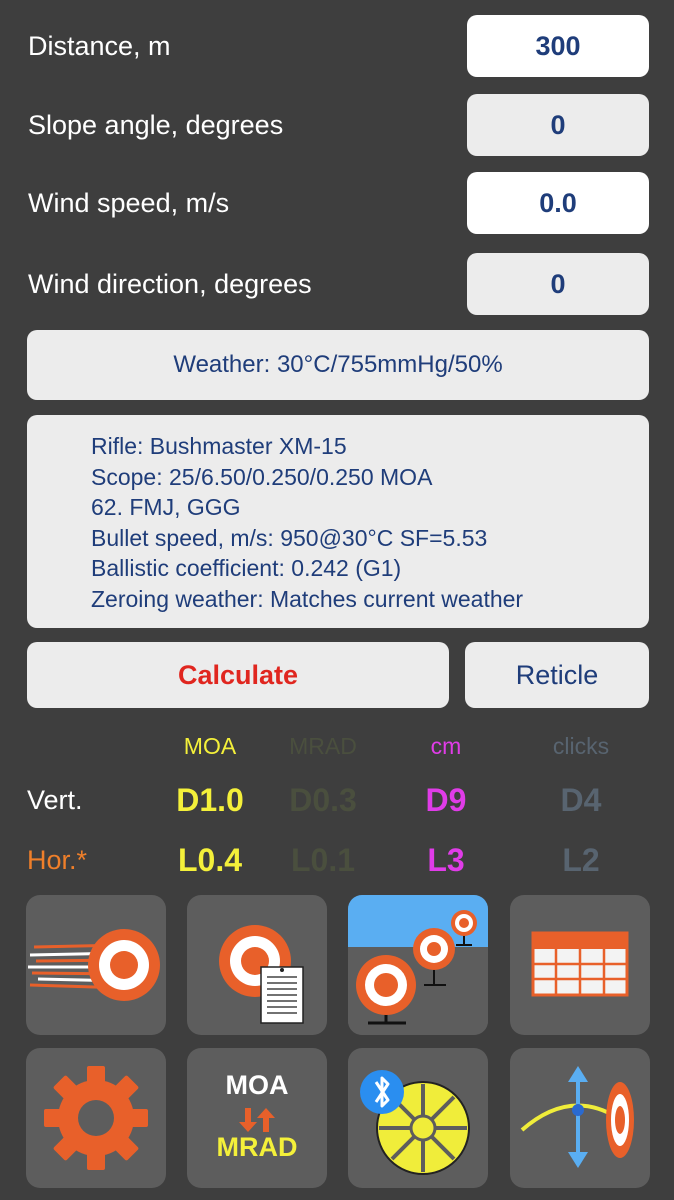 The width and height of the screenshot is (674, 1200). What do you see at coordinates (446, 746) in the screenshot?
I see `unit-cm: cm` at bounding box center [446, 746].